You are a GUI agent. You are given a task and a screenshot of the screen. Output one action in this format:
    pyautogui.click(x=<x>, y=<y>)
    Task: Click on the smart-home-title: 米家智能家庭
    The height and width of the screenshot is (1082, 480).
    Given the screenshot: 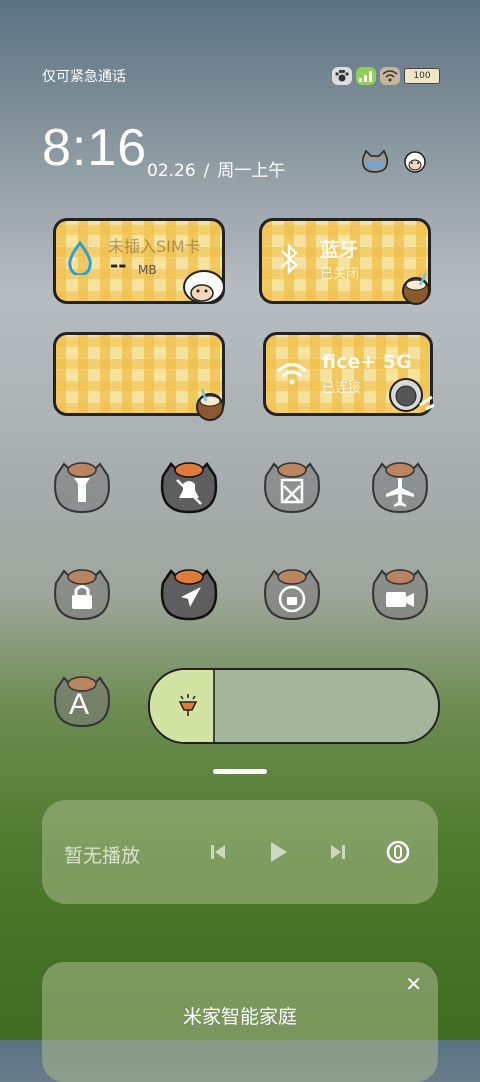 What is the action you would take?
    pyautogui.click(x=239, y=1017)
    